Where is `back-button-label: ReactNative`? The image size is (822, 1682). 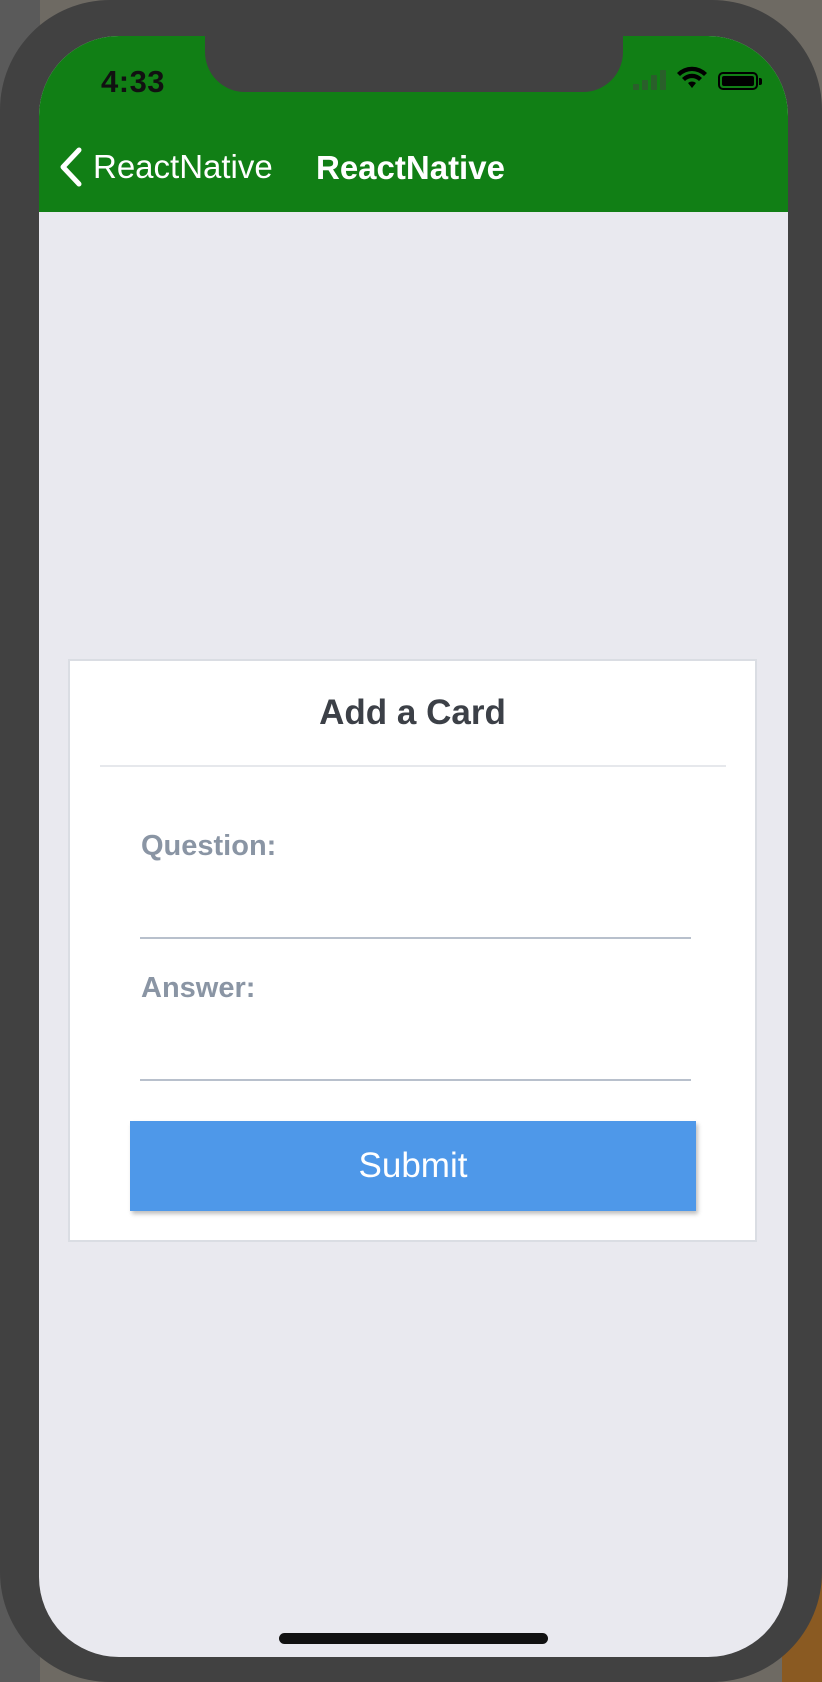
back-button-label: ReactNative is located at coordinates (183, 166).